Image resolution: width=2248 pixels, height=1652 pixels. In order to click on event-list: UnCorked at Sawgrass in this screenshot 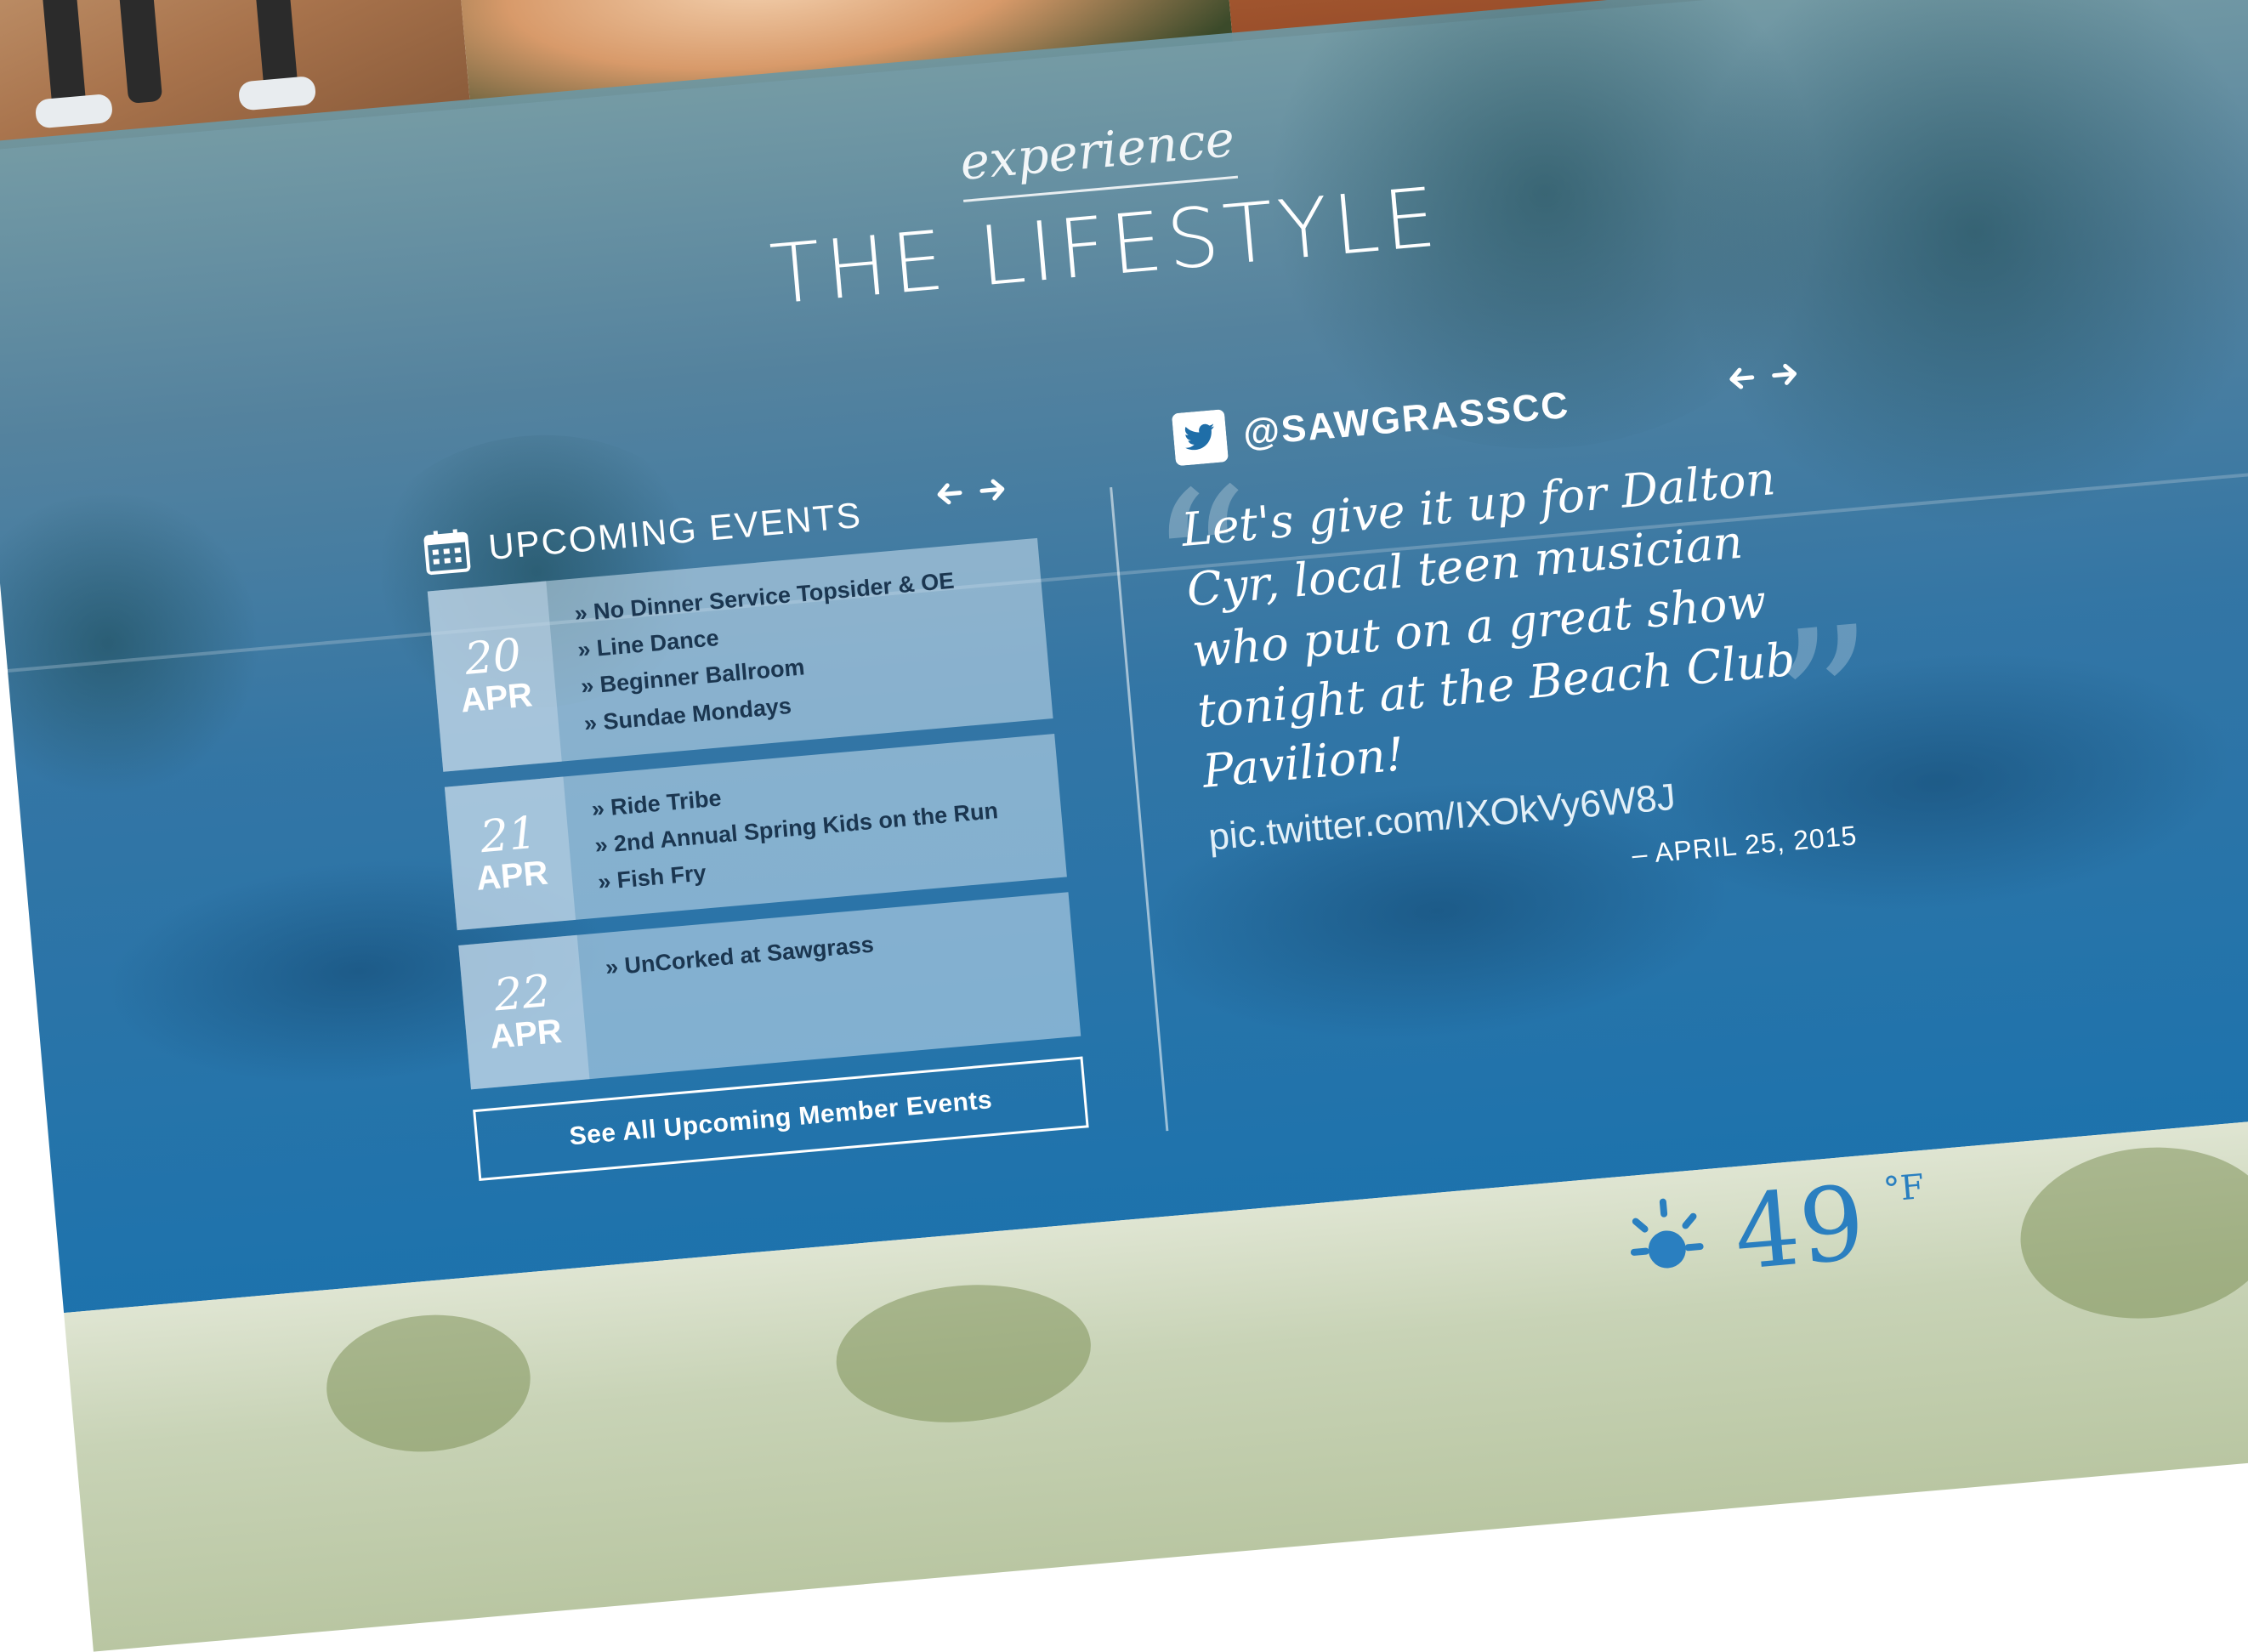, I will do `click(738, 993)`.